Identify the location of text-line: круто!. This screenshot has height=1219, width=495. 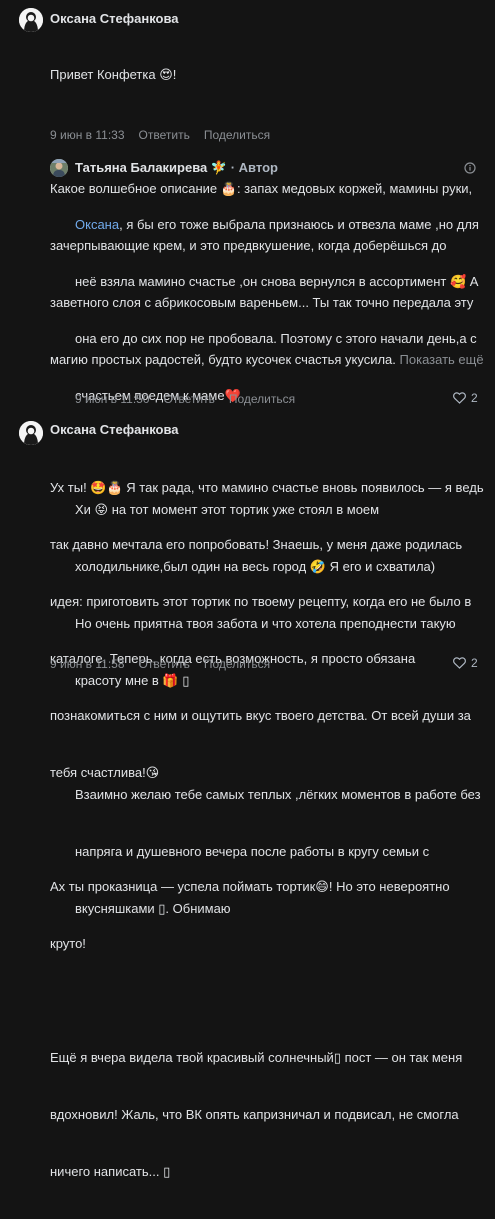
(68, 943).